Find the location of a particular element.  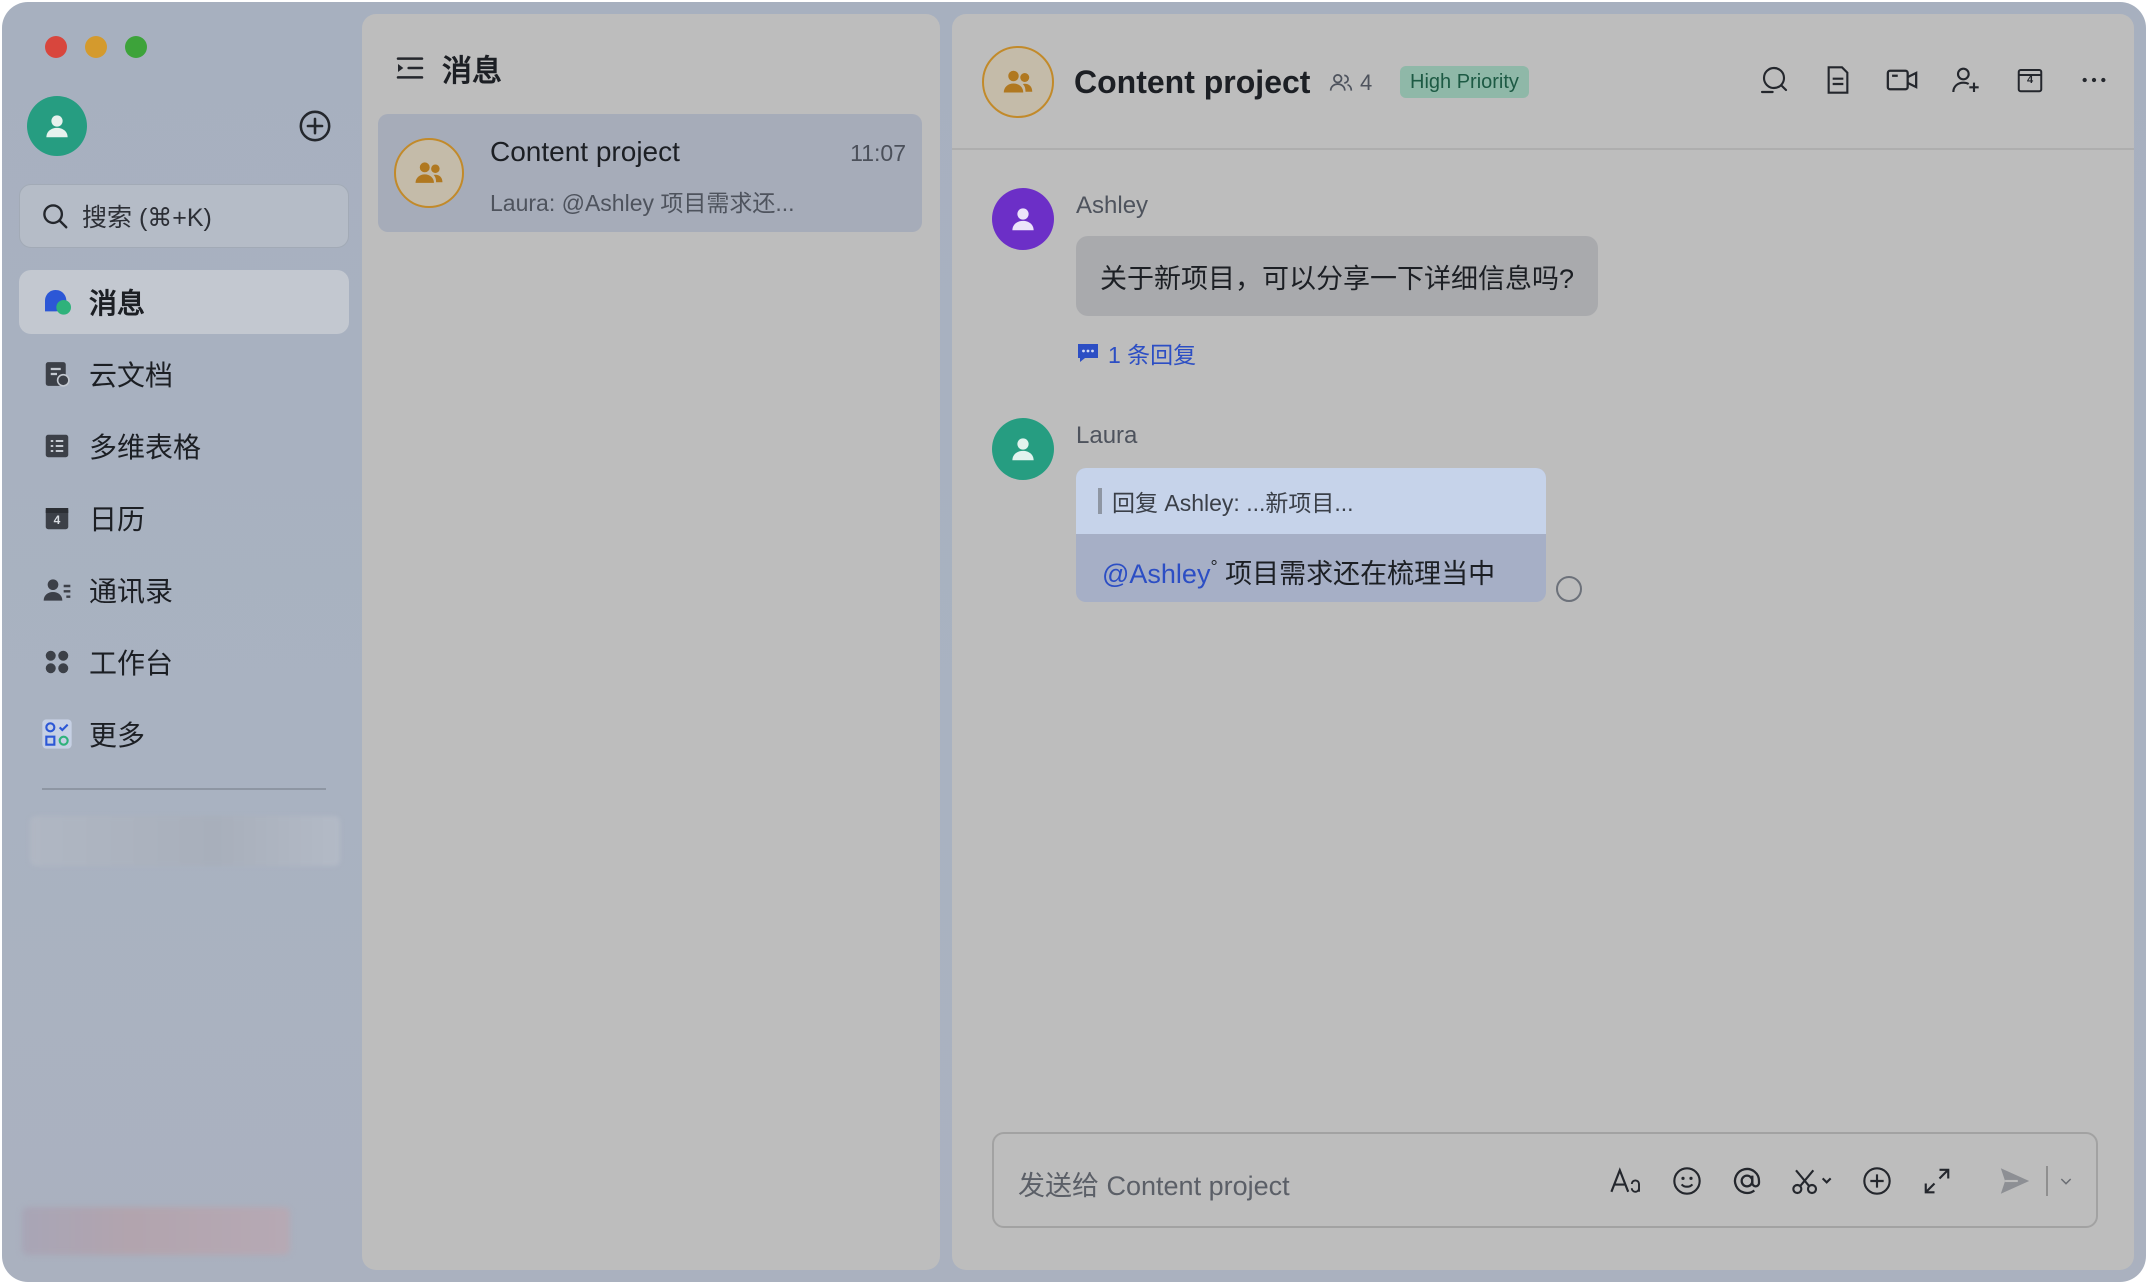

minimize-window-button is located at coordinates (96, 47).